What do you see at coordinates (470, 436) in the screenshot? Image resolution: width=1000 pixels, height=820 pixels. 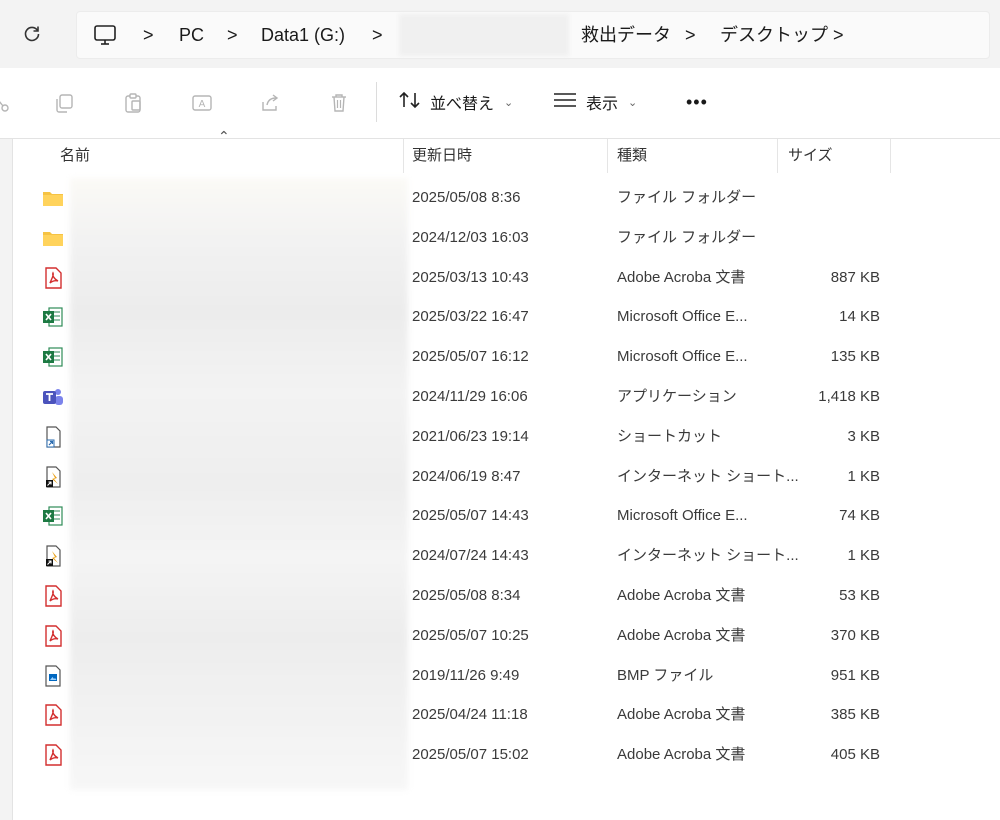 I see `file-modified: 2021/06/23 19:14` at bounding box center [470, 436].